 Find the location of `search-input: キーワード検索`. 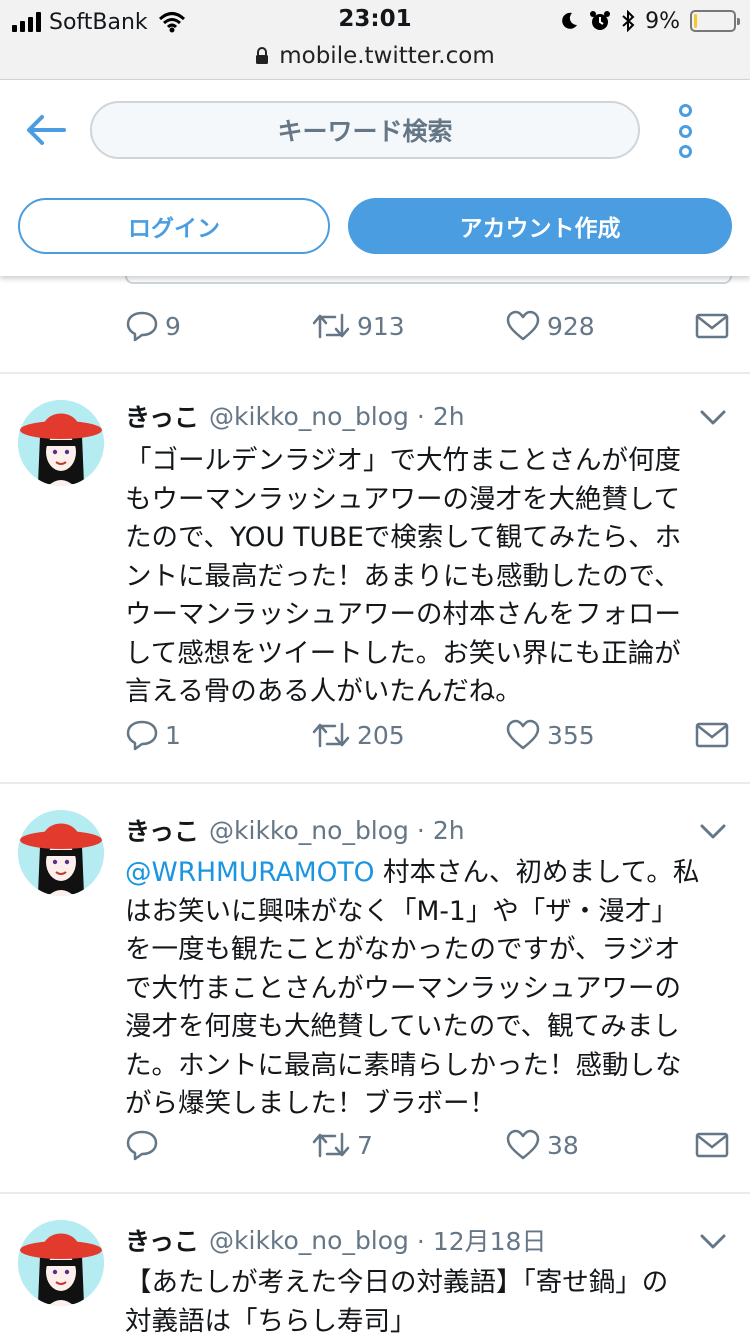

search-input: キーワード検索 is located at coordinates (365, 130).